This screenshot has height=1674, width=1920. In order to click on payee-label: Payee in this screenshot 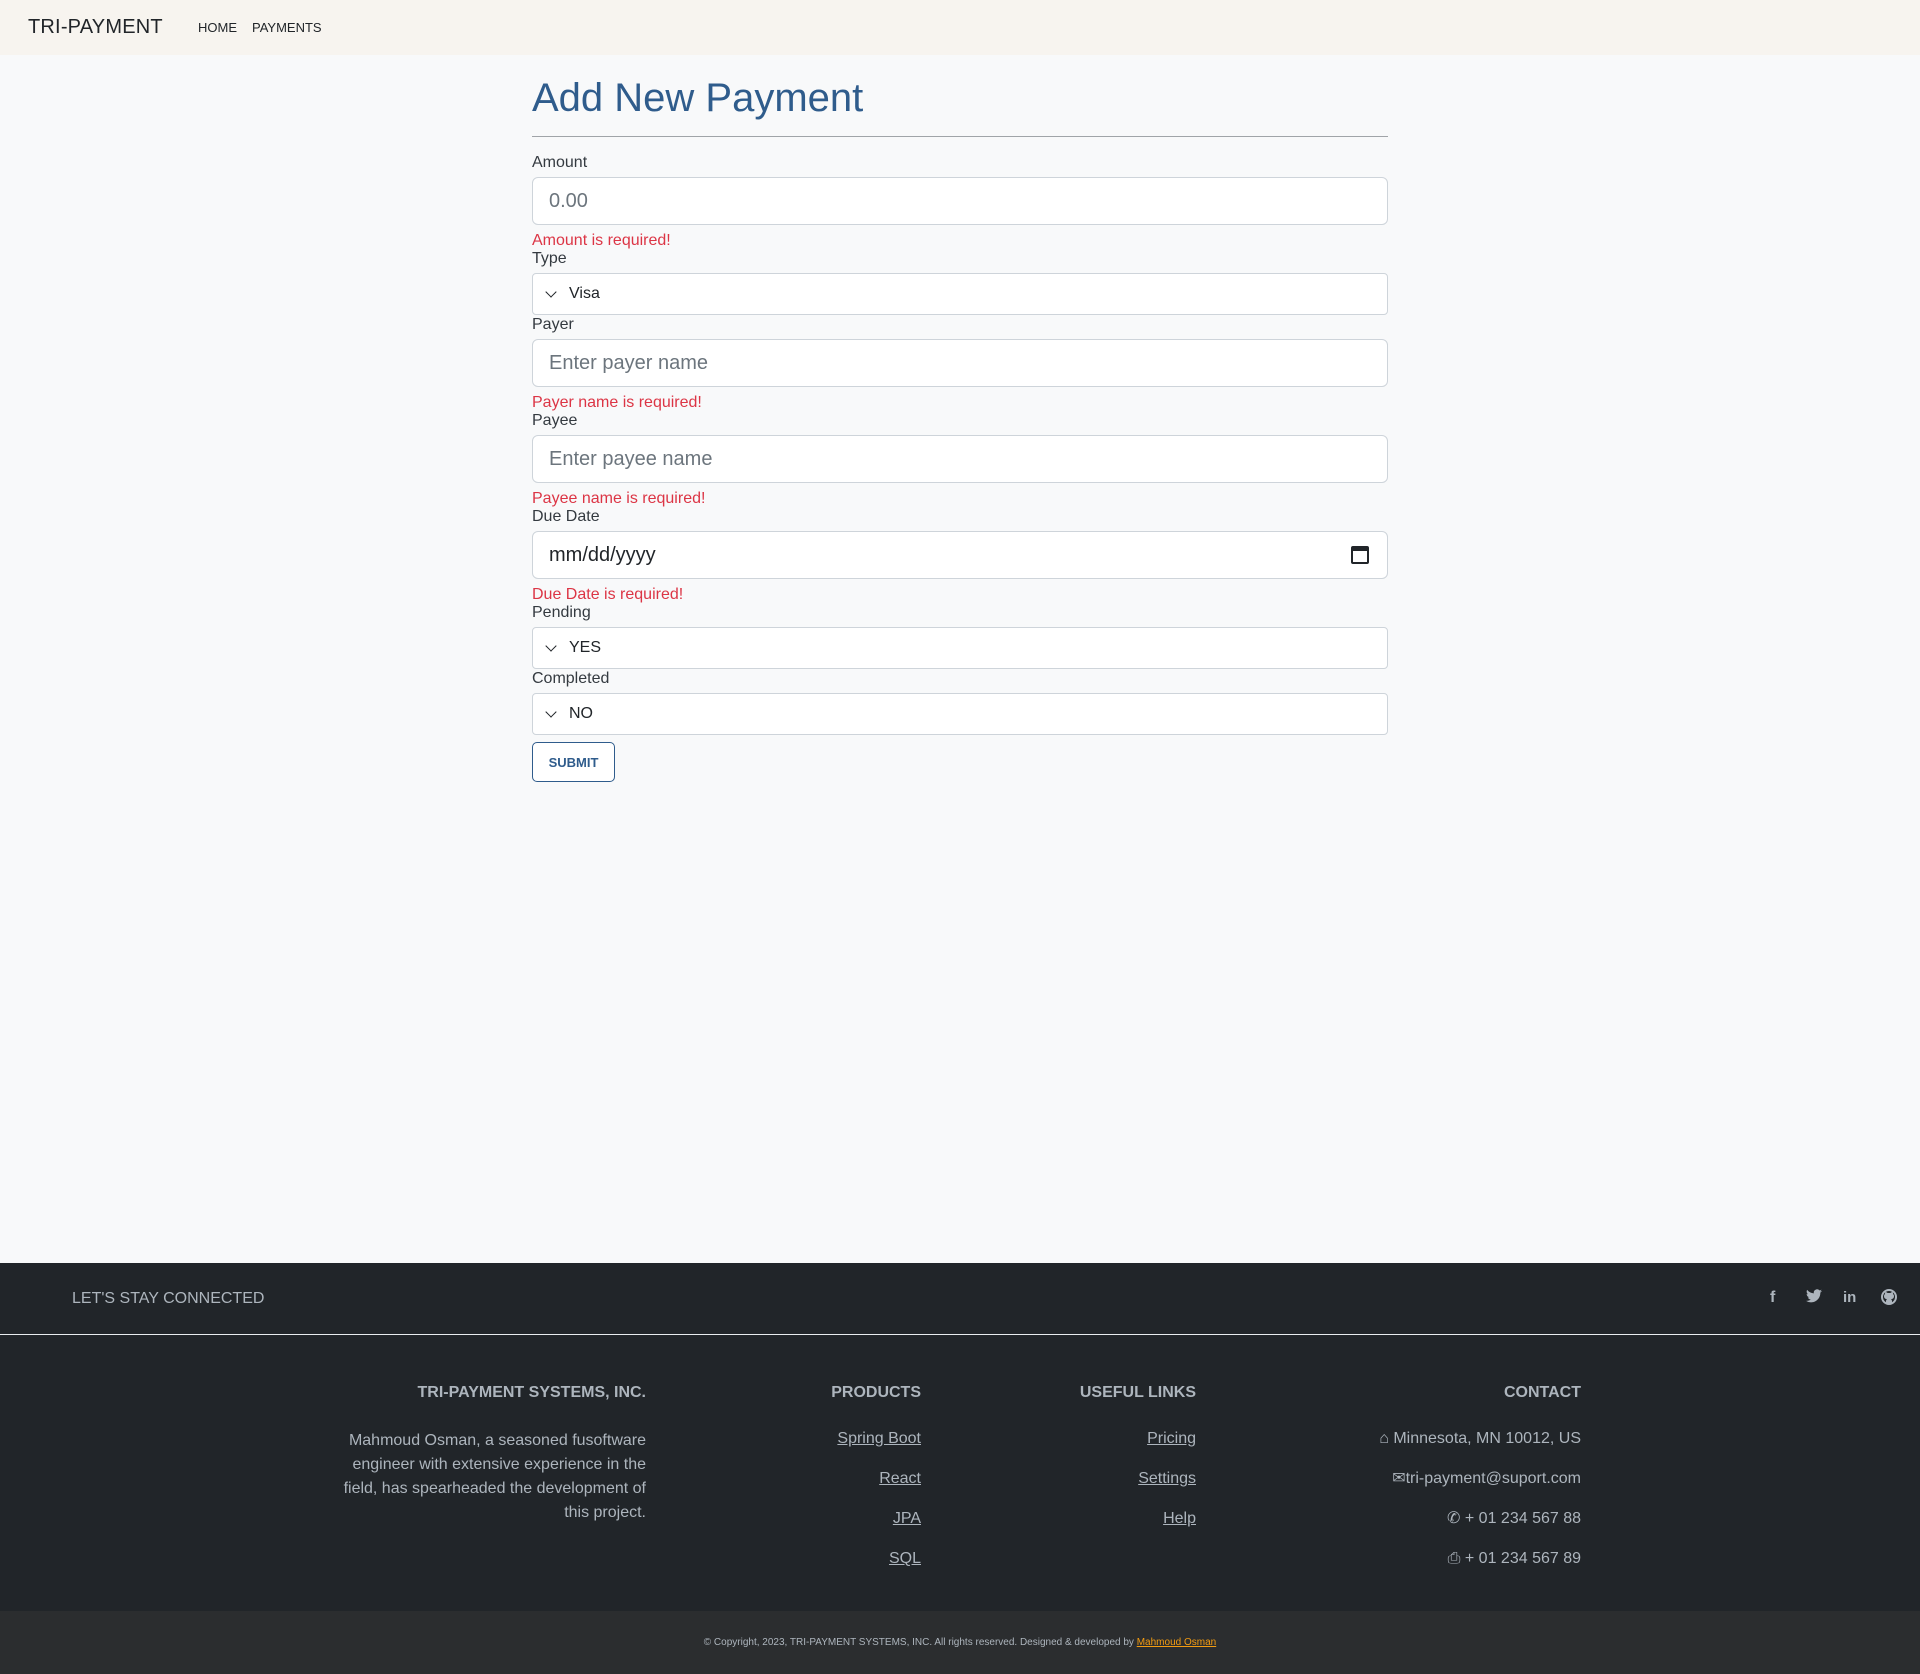, I will do `click(555, 420)`.